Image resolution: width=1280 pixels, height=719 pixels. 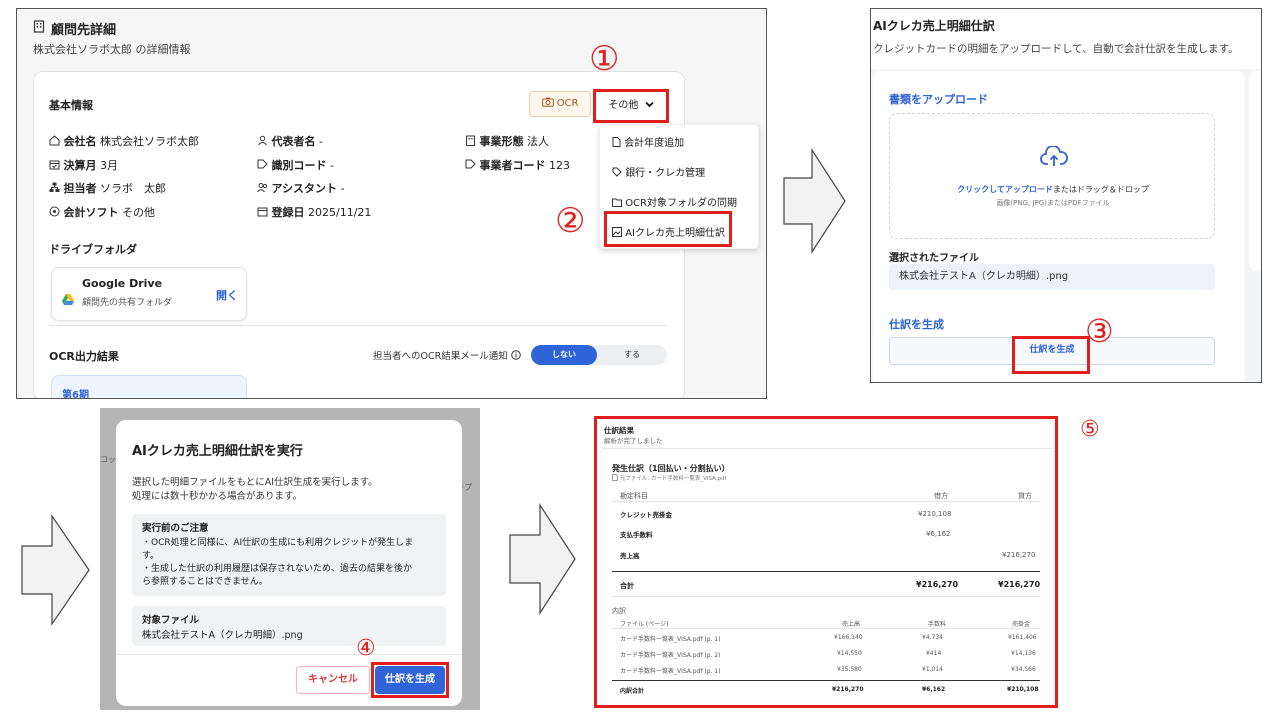 I want to click on caution-line-1b: す。, so click(x=151, y=556).